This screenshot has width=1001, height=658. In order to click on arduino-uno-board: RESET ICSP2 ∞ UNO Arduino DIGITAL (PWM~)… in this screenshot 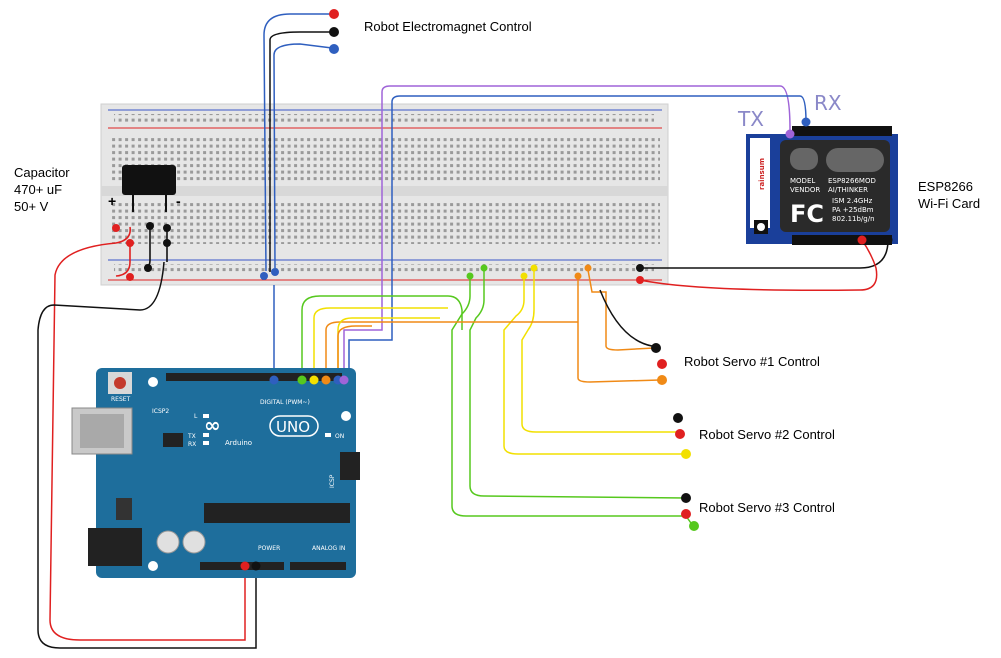, I will do `click(215, 473)`.